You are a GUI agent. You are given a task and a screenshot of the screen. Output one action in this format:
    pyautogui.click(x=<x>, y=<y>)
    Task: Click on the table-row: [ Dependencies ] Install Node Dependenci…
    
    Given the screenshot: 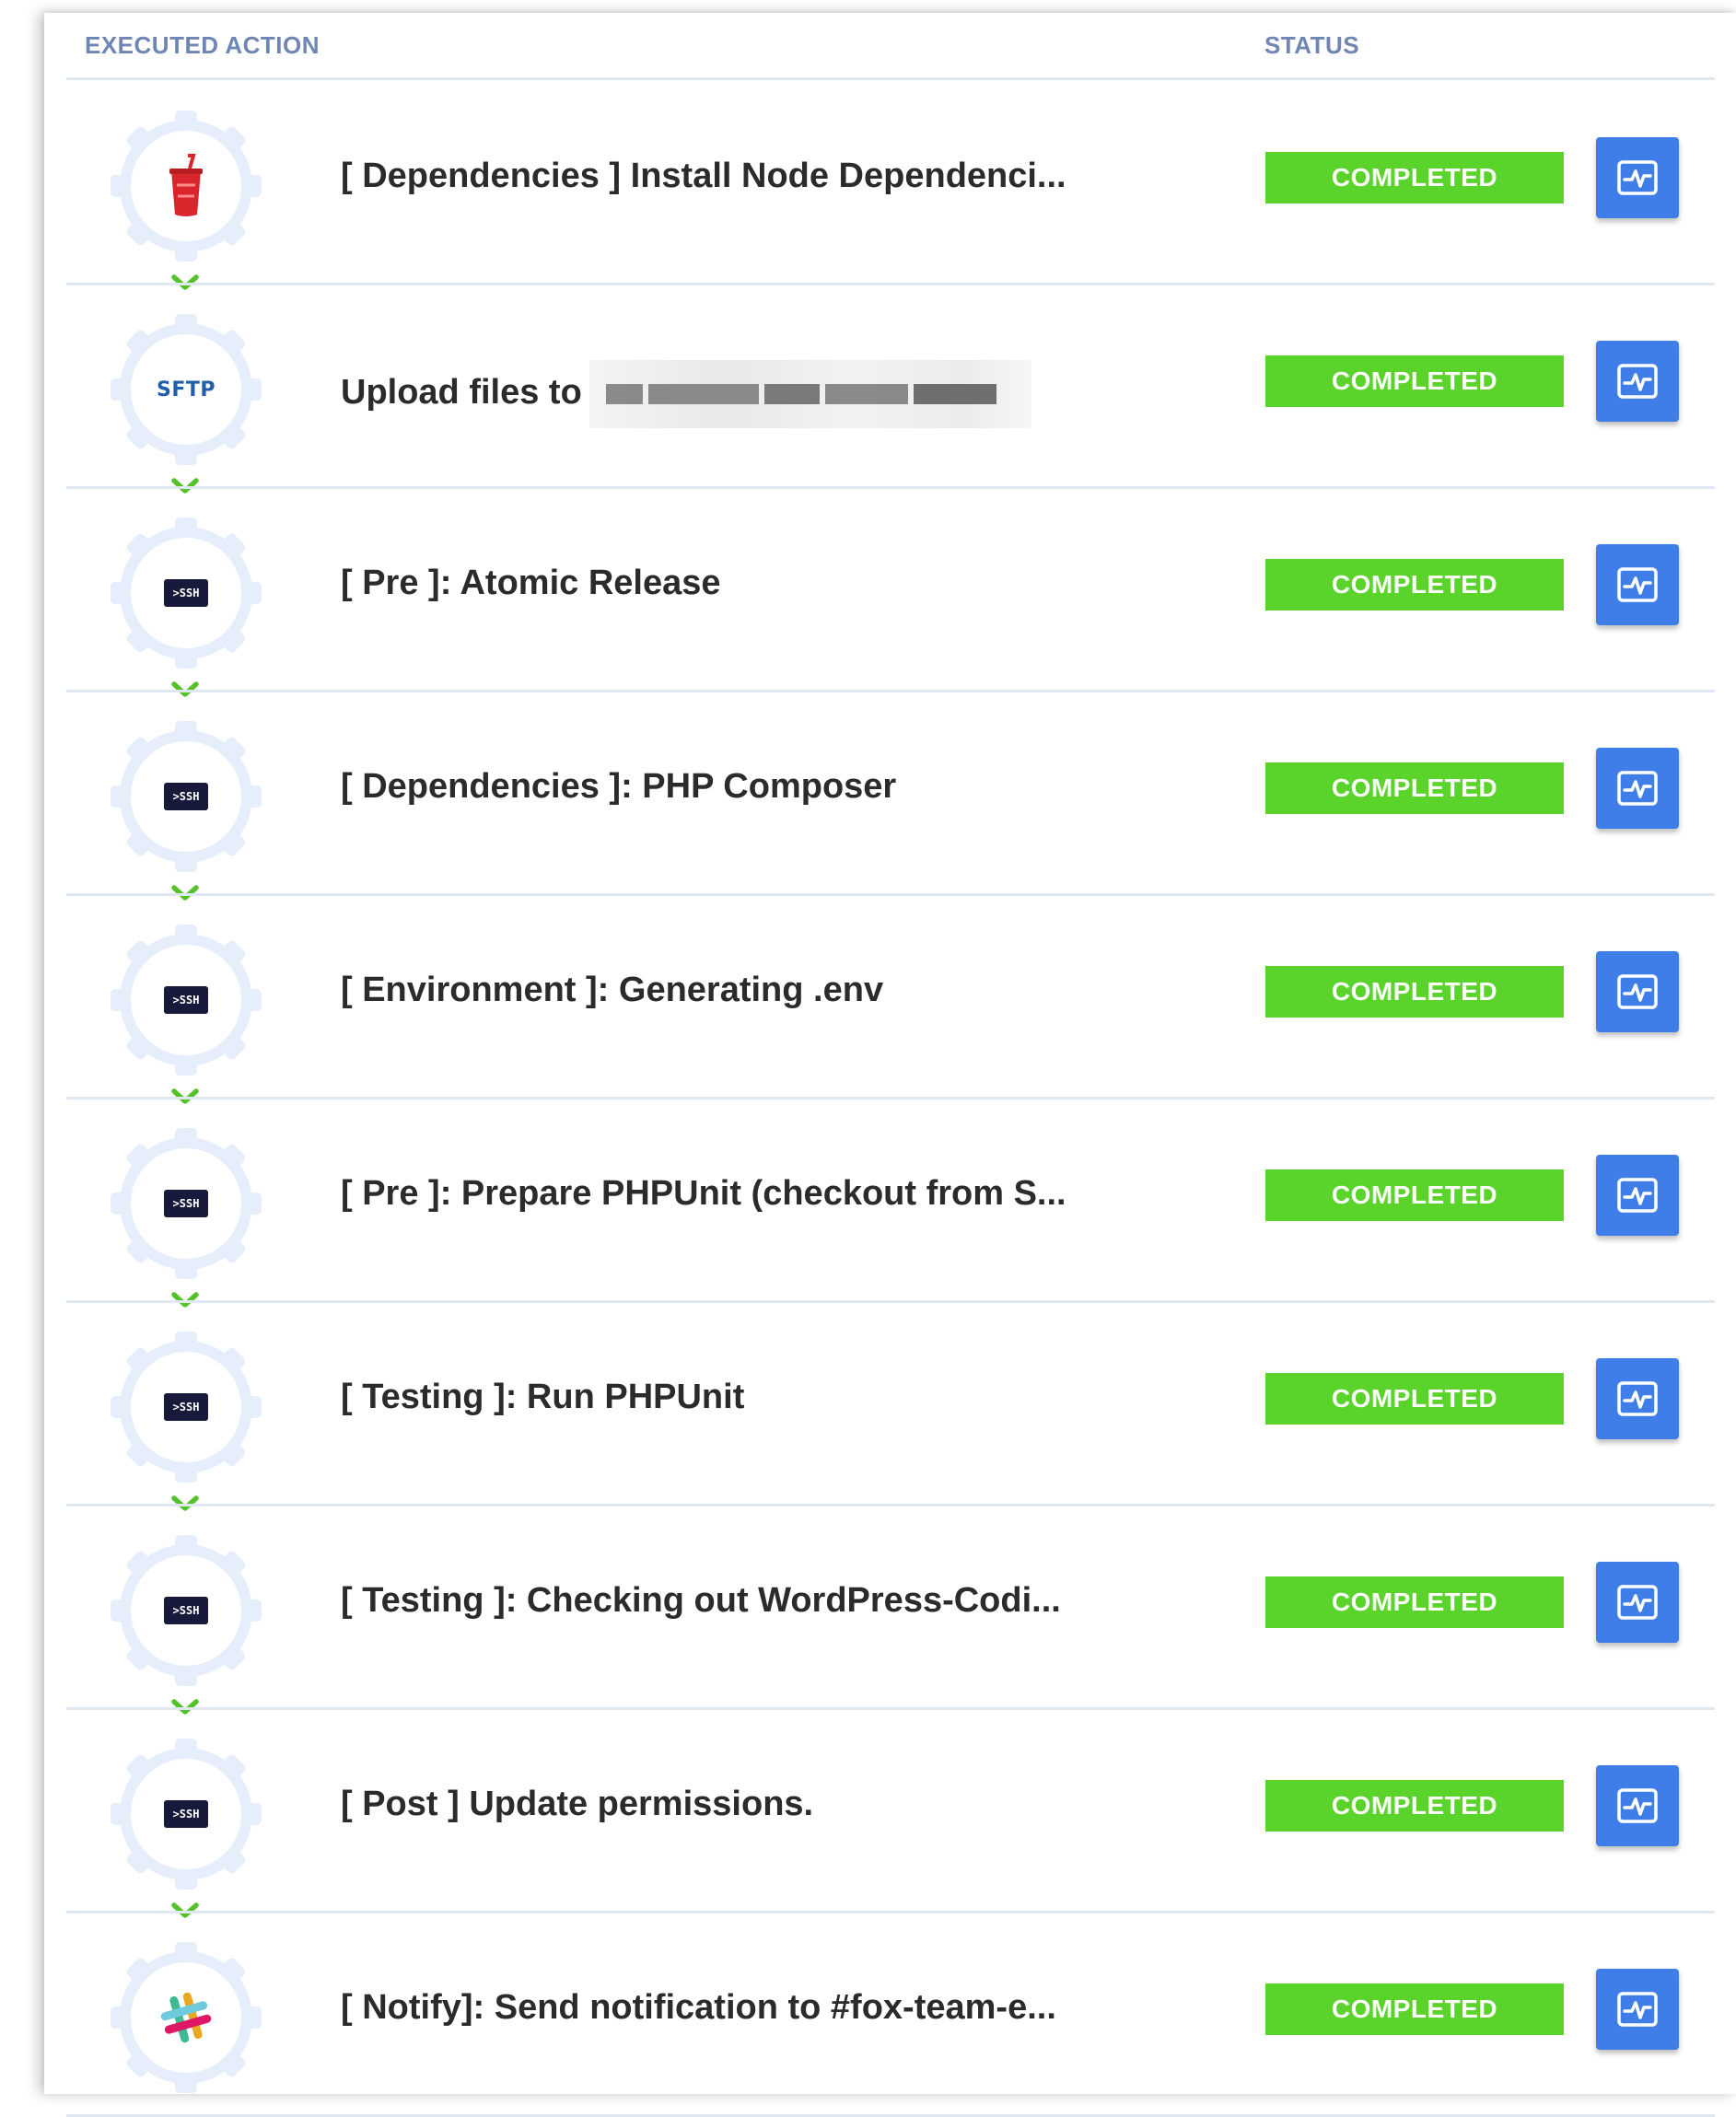 What is the action you would take?
    pyautogui.click(x=890, y=184)
    